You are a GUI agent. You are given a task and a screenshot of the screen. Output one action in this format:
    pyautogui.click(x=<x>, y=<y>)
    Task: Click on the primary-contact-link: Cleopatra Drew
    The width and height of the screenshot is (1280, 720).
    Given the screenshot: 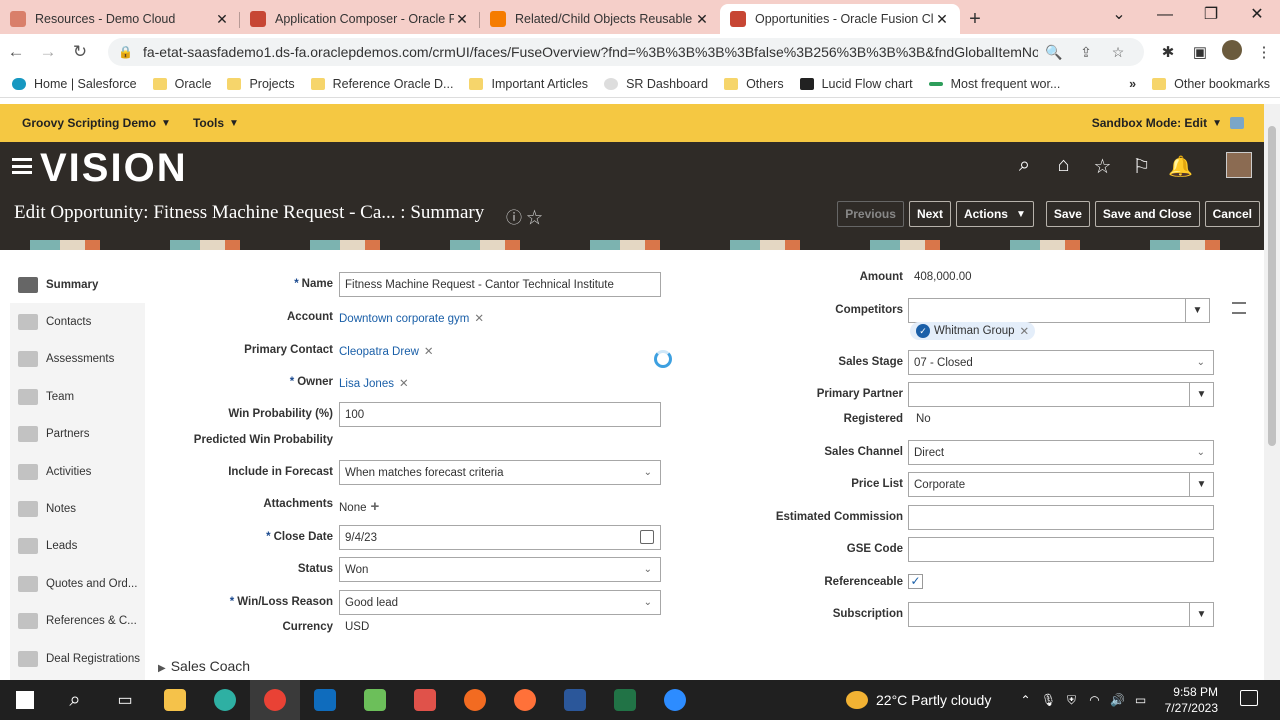 What is the action you would take?
    pyautogui.click(x=379, y=352)
    